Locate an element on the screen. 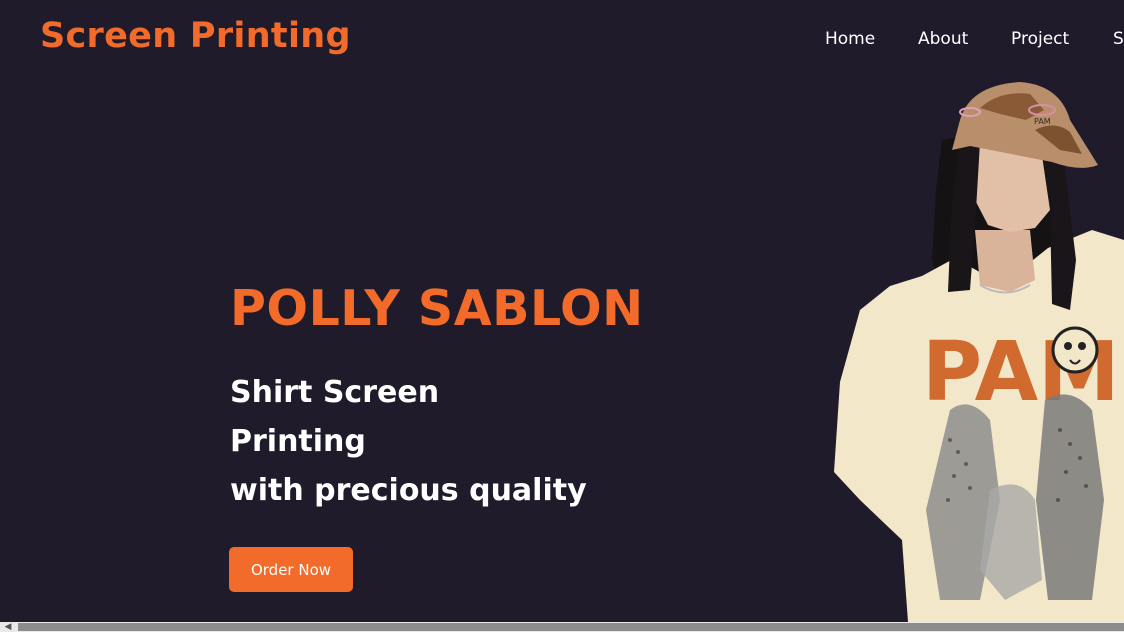  tagline-line: Shirt Screen is located at coordinates (335, 392).